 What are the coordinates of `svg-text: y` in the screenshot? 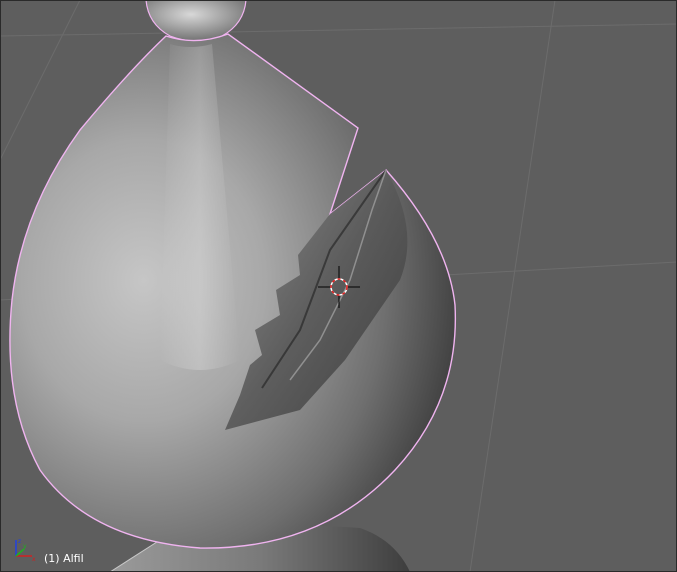 It's located at (25, 546).